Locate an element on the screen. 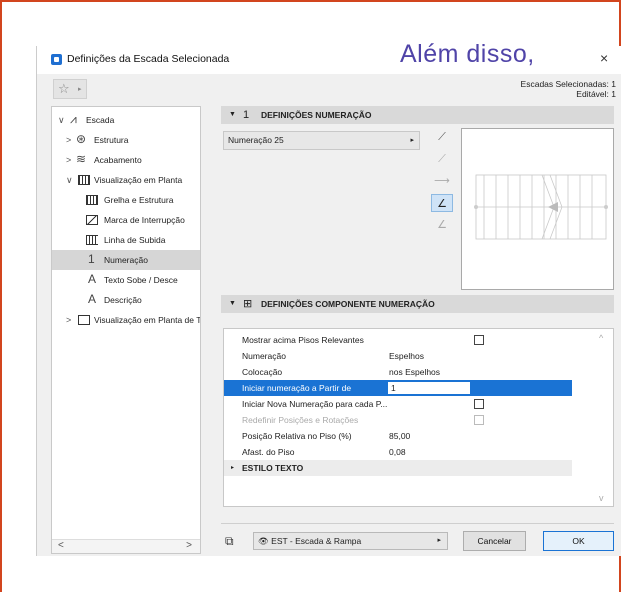 This screenshot has width=621, height=592. numbering-style-value: Numeração 25 is located at coordinates (256, 140).